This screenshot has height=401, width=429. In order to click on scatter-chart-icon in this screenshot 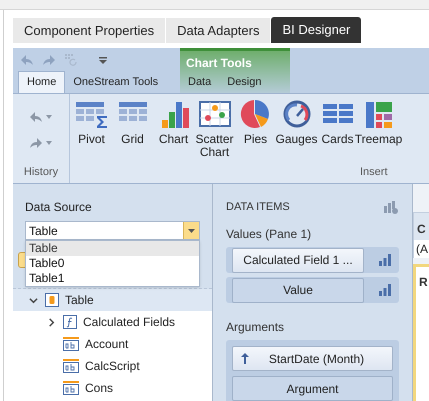, I will do `click(215, 114)`.